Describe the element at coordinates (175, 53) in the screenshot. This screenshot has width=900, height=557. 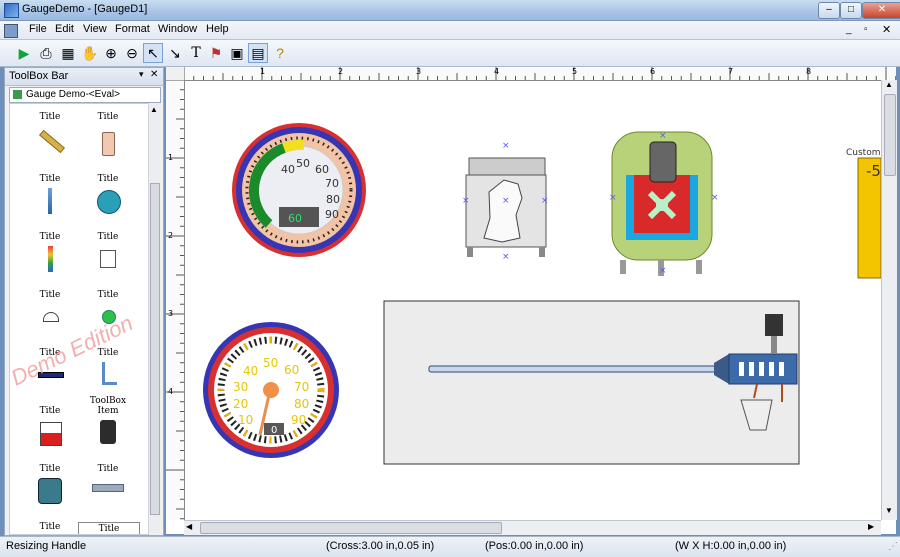
I see `line-icon: ↘` at that location.